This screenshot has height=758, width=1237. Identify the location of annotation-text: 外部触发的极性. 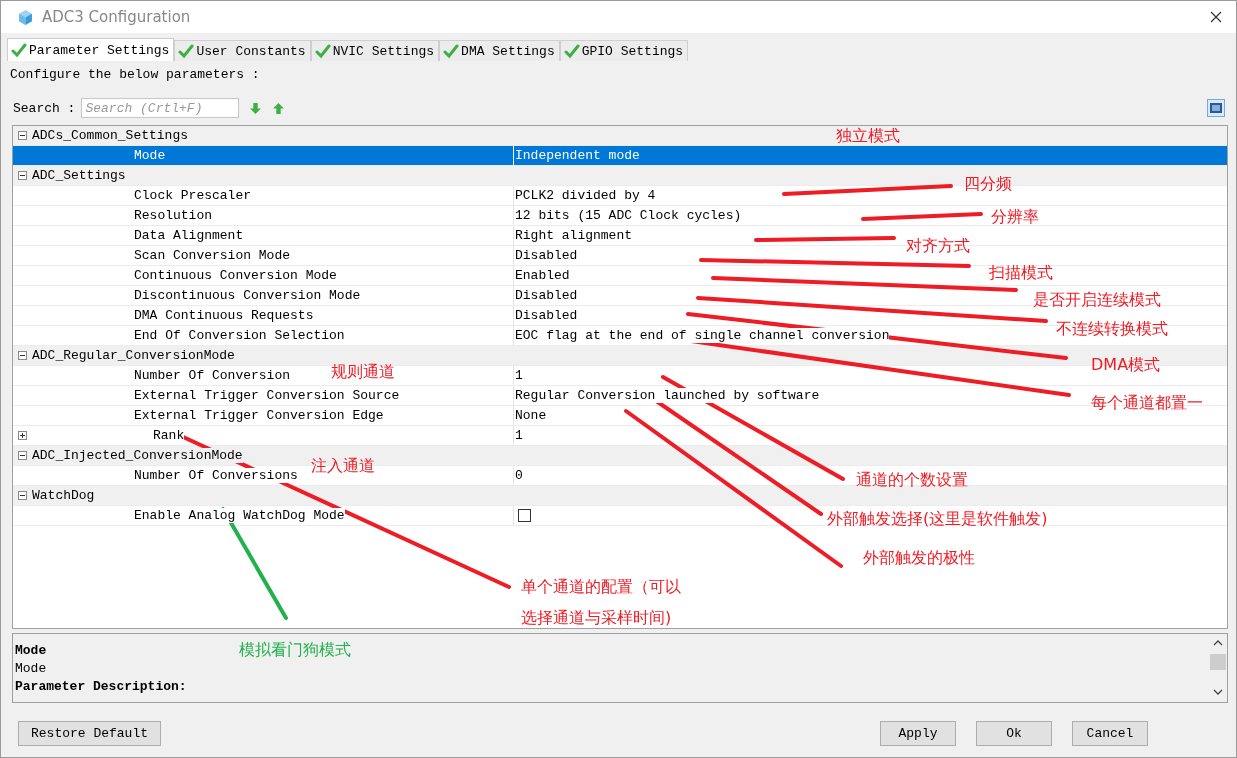
(919, 558).